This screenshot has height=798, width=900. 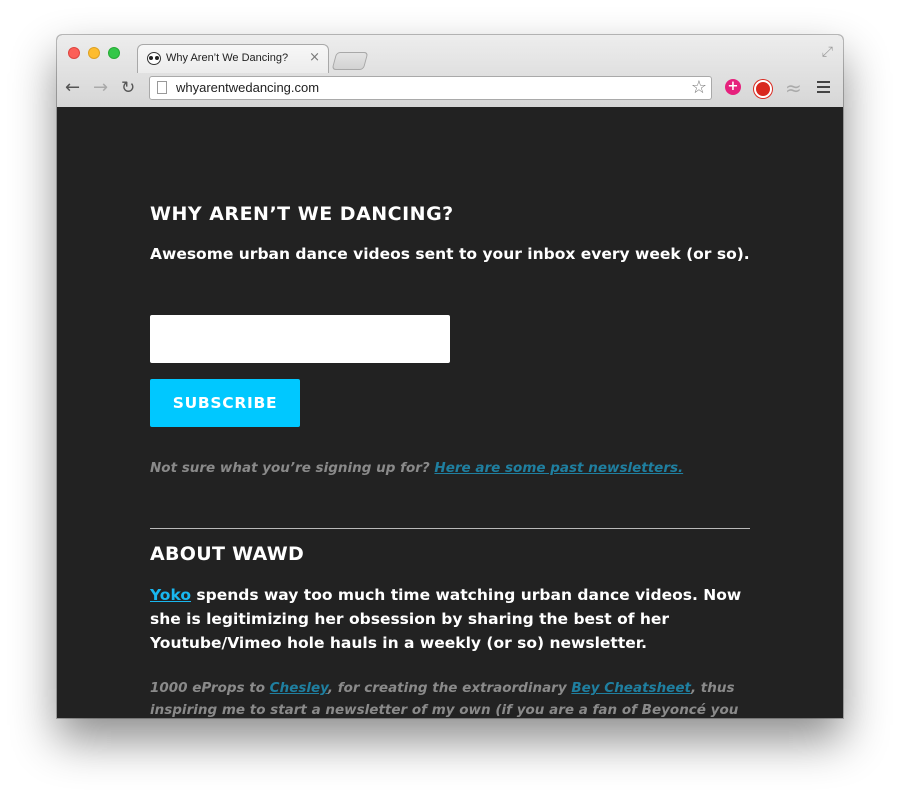 I want to click on page-title: WHY AREN’T WE DANCING?, so click(x=302, y=214).